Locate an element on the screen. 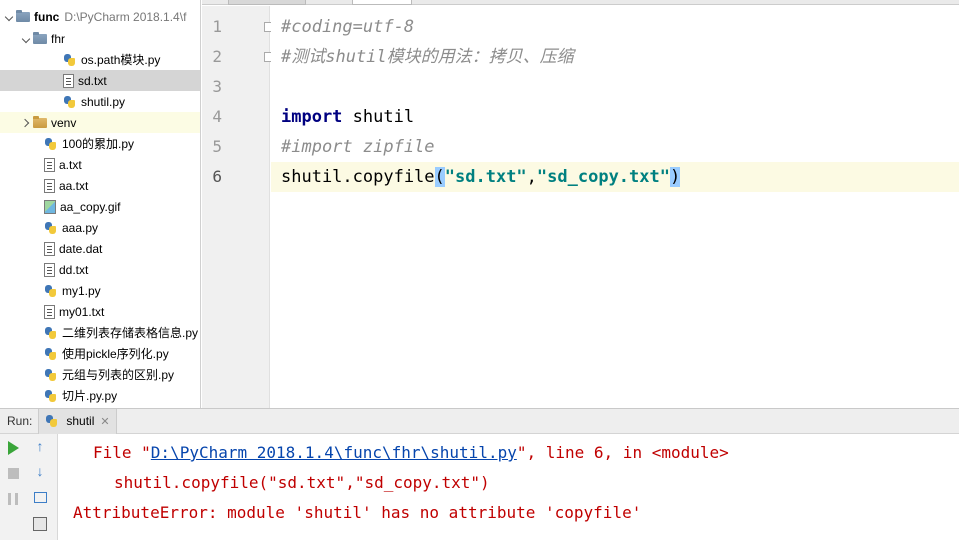 Image resolution: width=959 pixels, height=540 pixels. rerun-button is located at coordinates (13, 448).